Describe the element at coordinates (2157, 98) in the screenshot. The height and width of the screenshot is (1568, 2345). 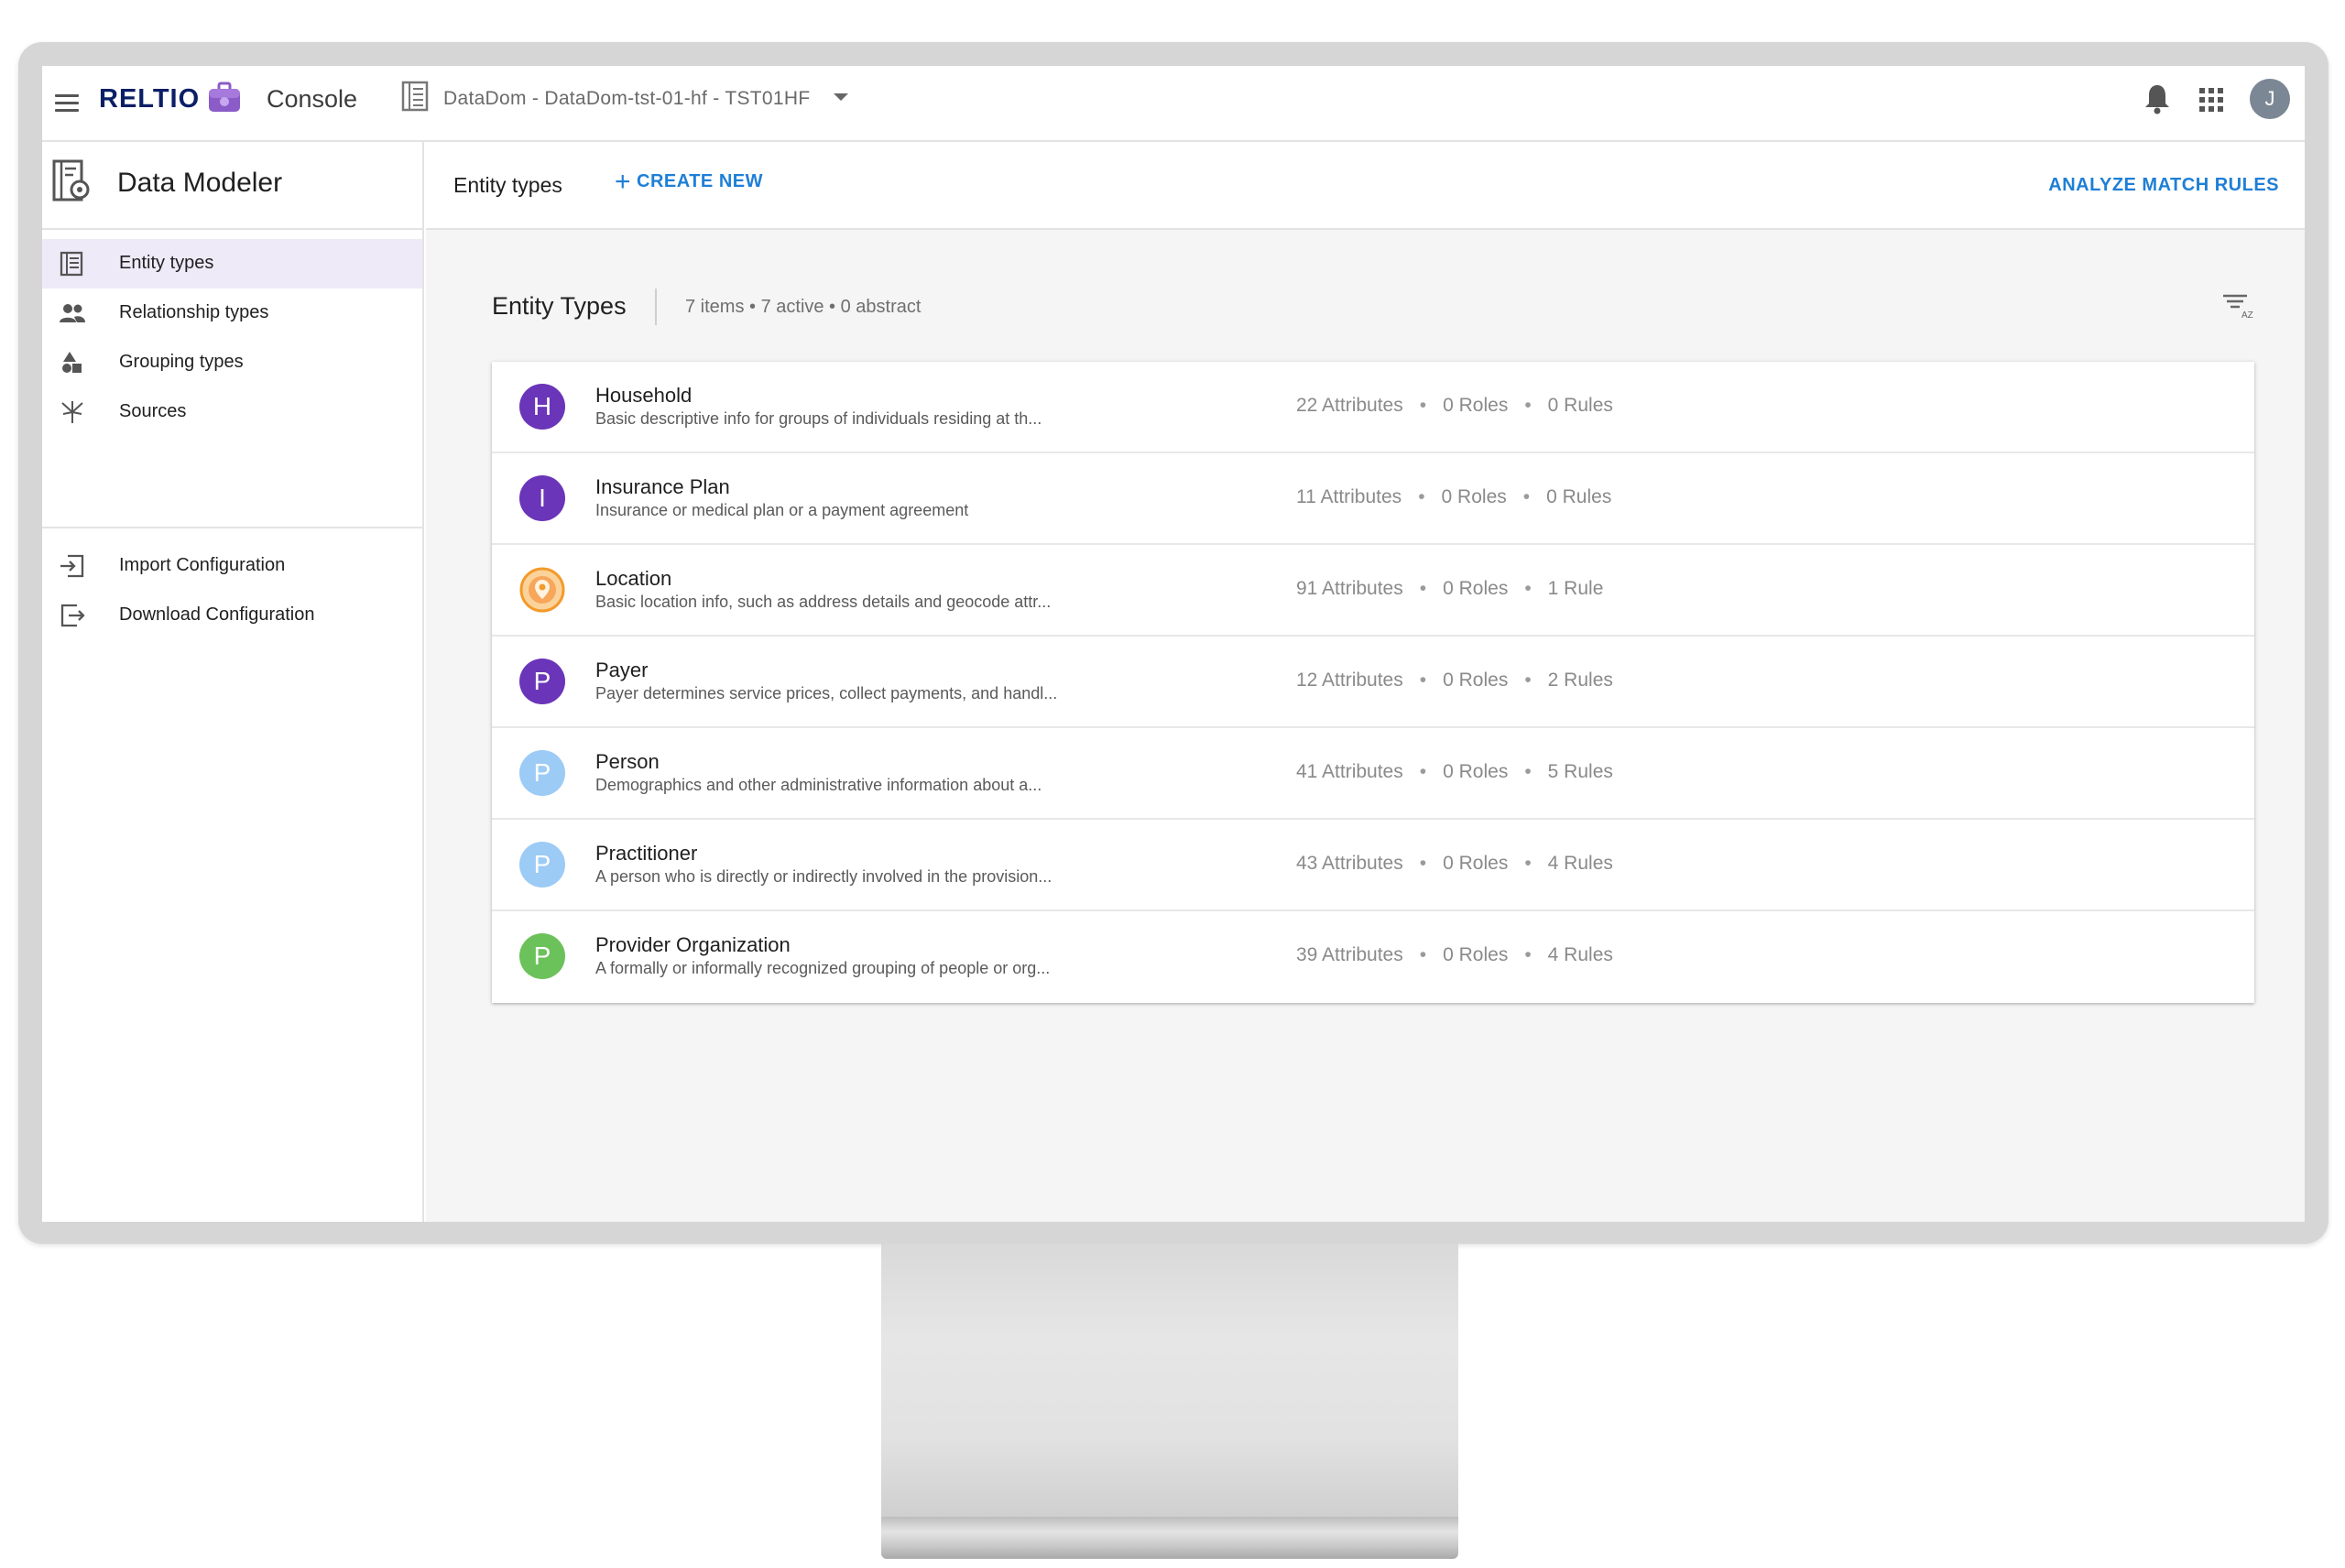
I see `bell-icon` at that location.